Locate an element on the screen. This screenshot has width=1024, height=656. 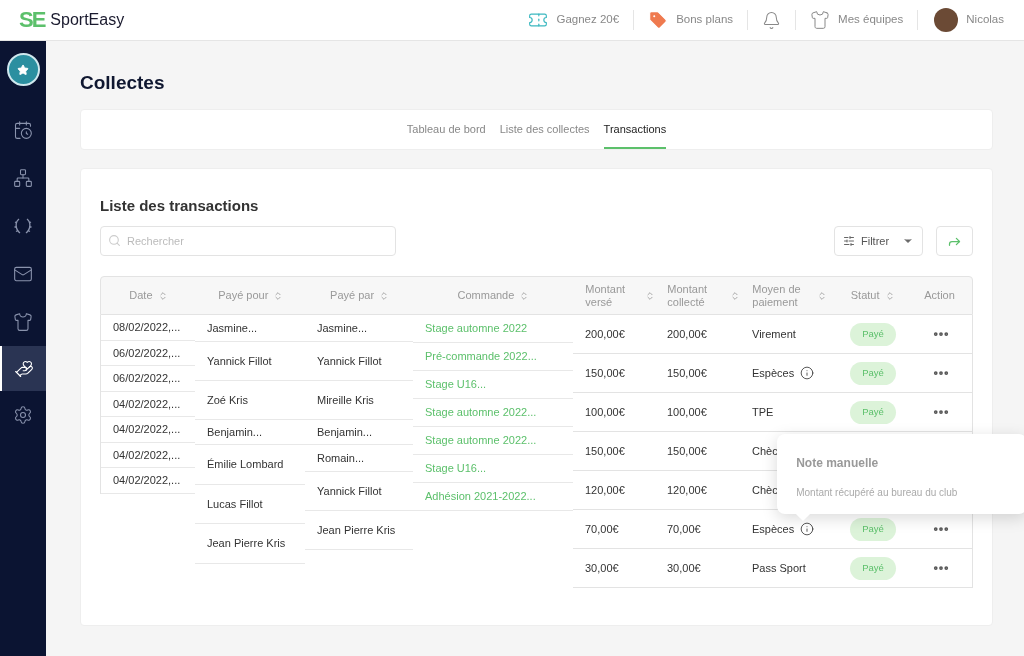
tab: Liste des collectes is located at coordinates (544, 129).